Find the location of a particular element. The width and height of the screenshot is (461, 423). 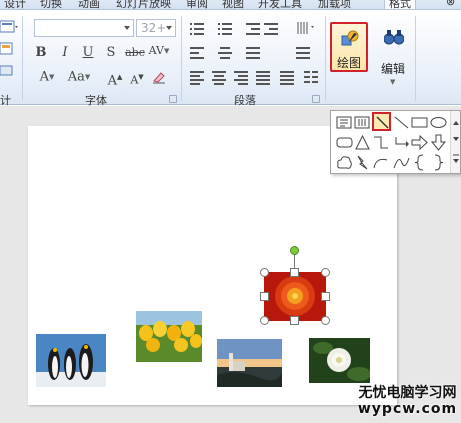

character-spacing-label: AV is located at coordinates (156, 50).